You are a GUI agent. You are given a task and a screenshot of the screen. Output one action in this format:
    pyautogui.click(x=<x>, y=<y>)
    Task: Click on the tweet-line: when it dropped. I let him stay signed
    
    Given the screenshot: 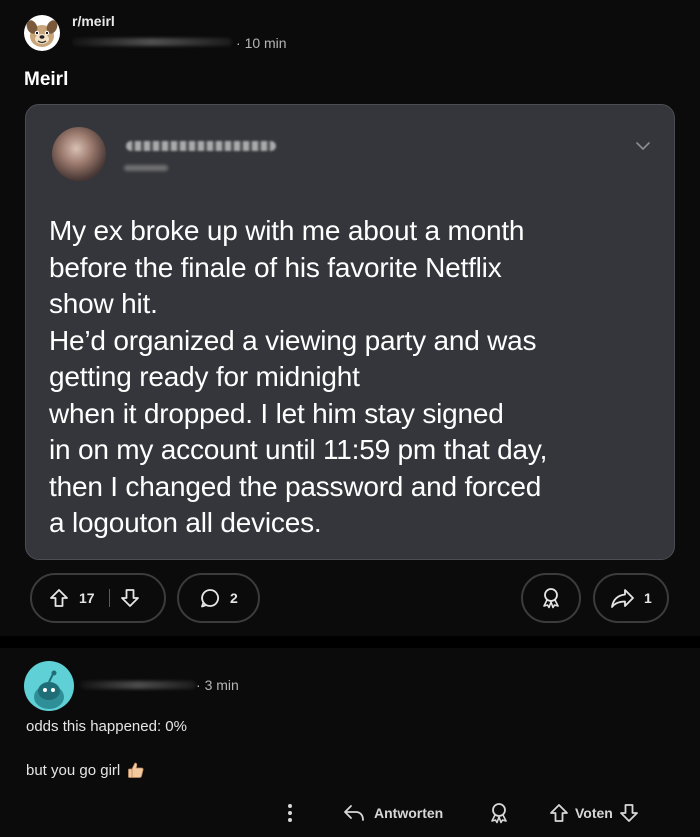 What is the action you would take?
    pyautogui.click(x=276, y=413)
    